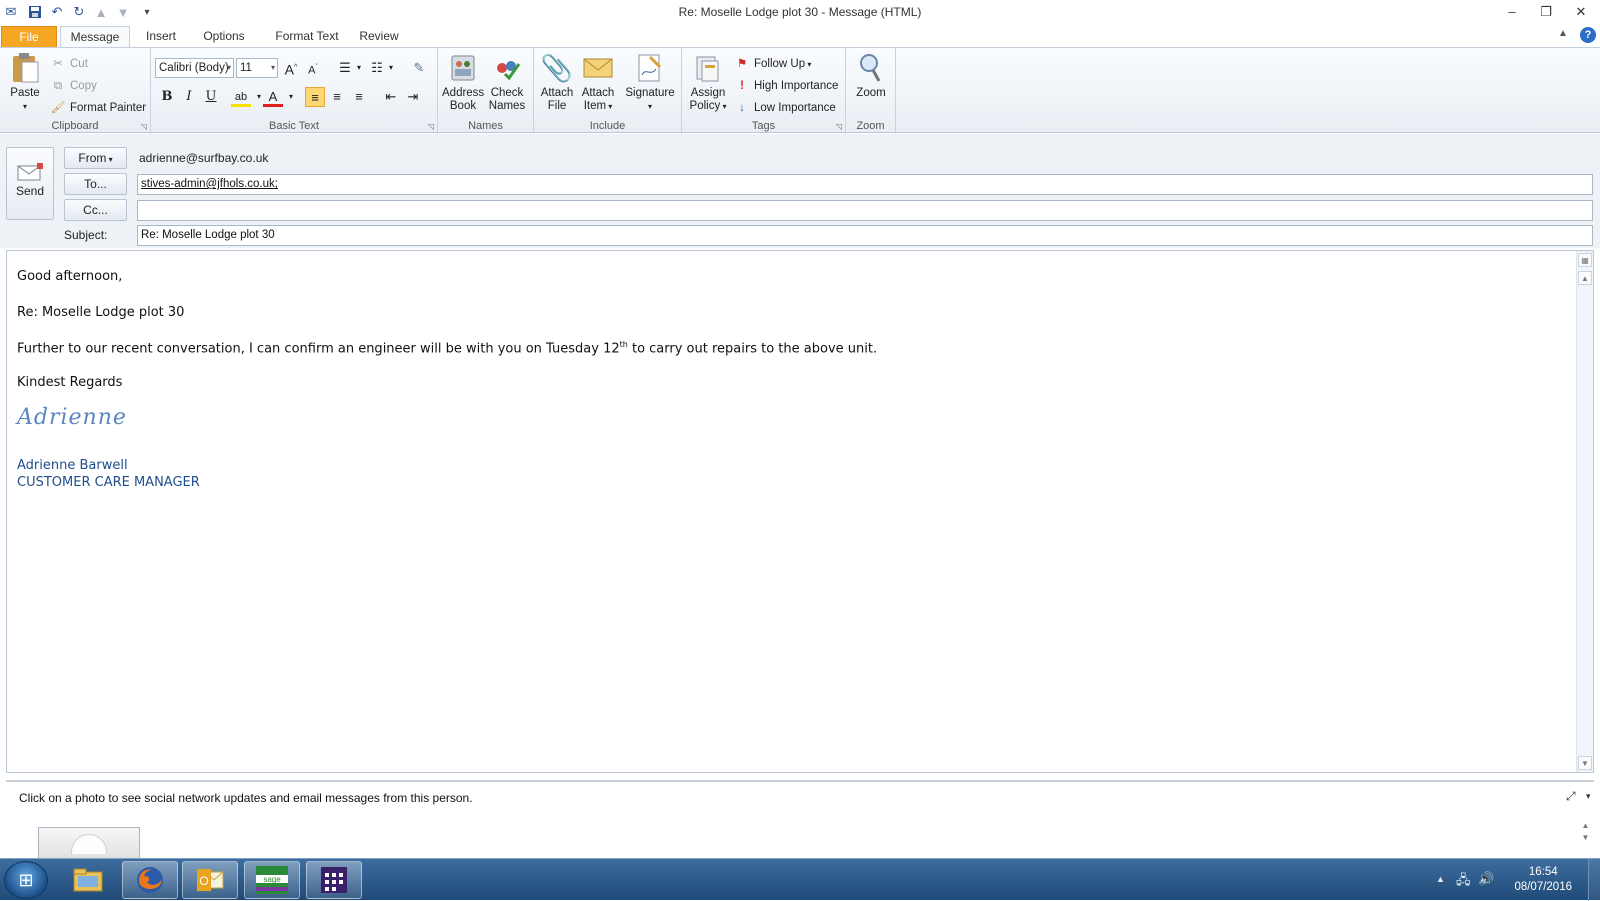 Image resolution: width=1600 pixels, height=901 pixels. Describe the element at coordinates (1585, 763) in the screenshot. I see `scroll-down-icon: ▼` at that location.